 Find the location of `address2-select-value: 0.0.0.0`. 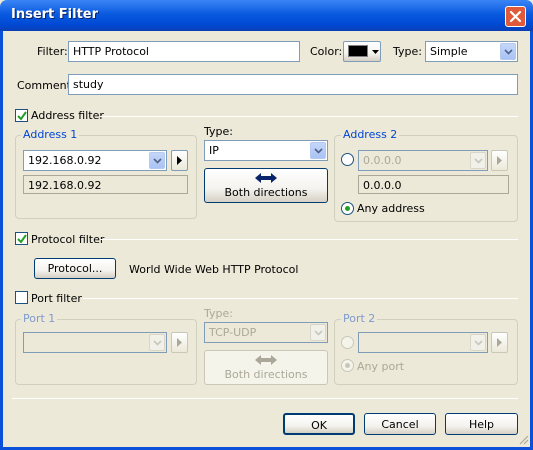

address2-select-value: 0.0.0.0 is located at coordinates (382, 160).